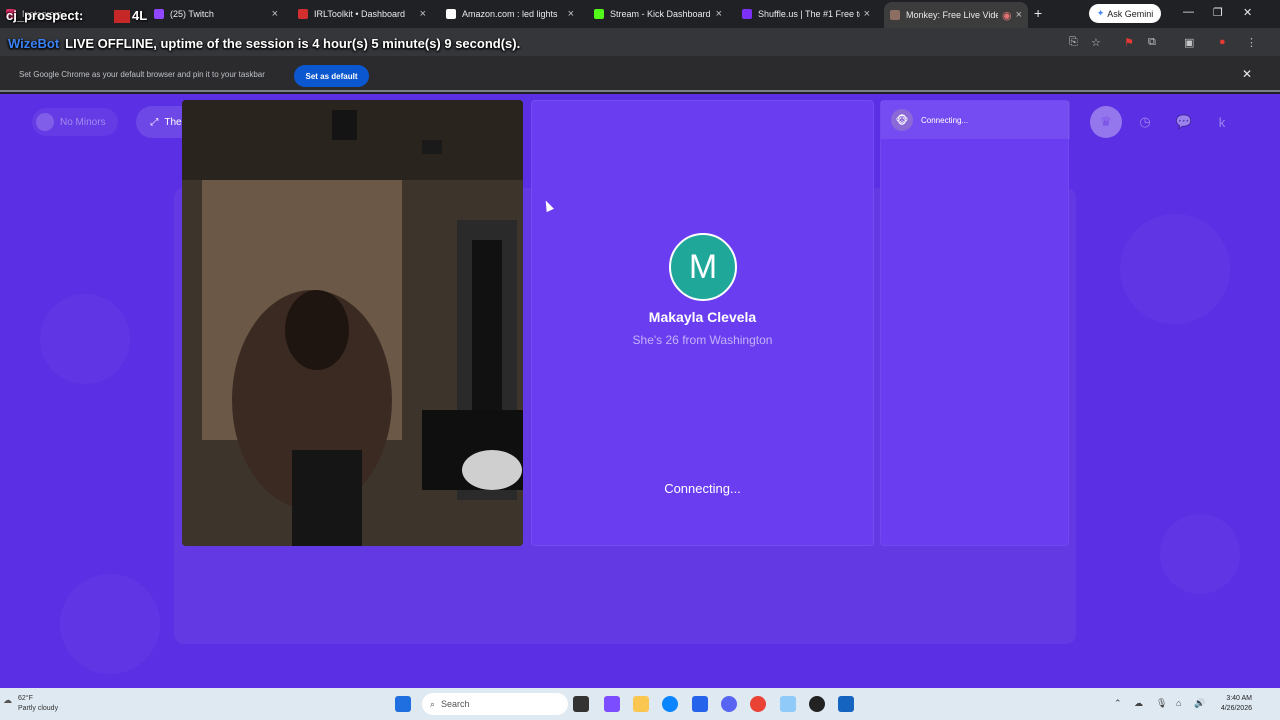  Describe the element at coordinates (216, 14) in the screenshot. I see `tab-twitch: (25) Twitch ×` at that location.